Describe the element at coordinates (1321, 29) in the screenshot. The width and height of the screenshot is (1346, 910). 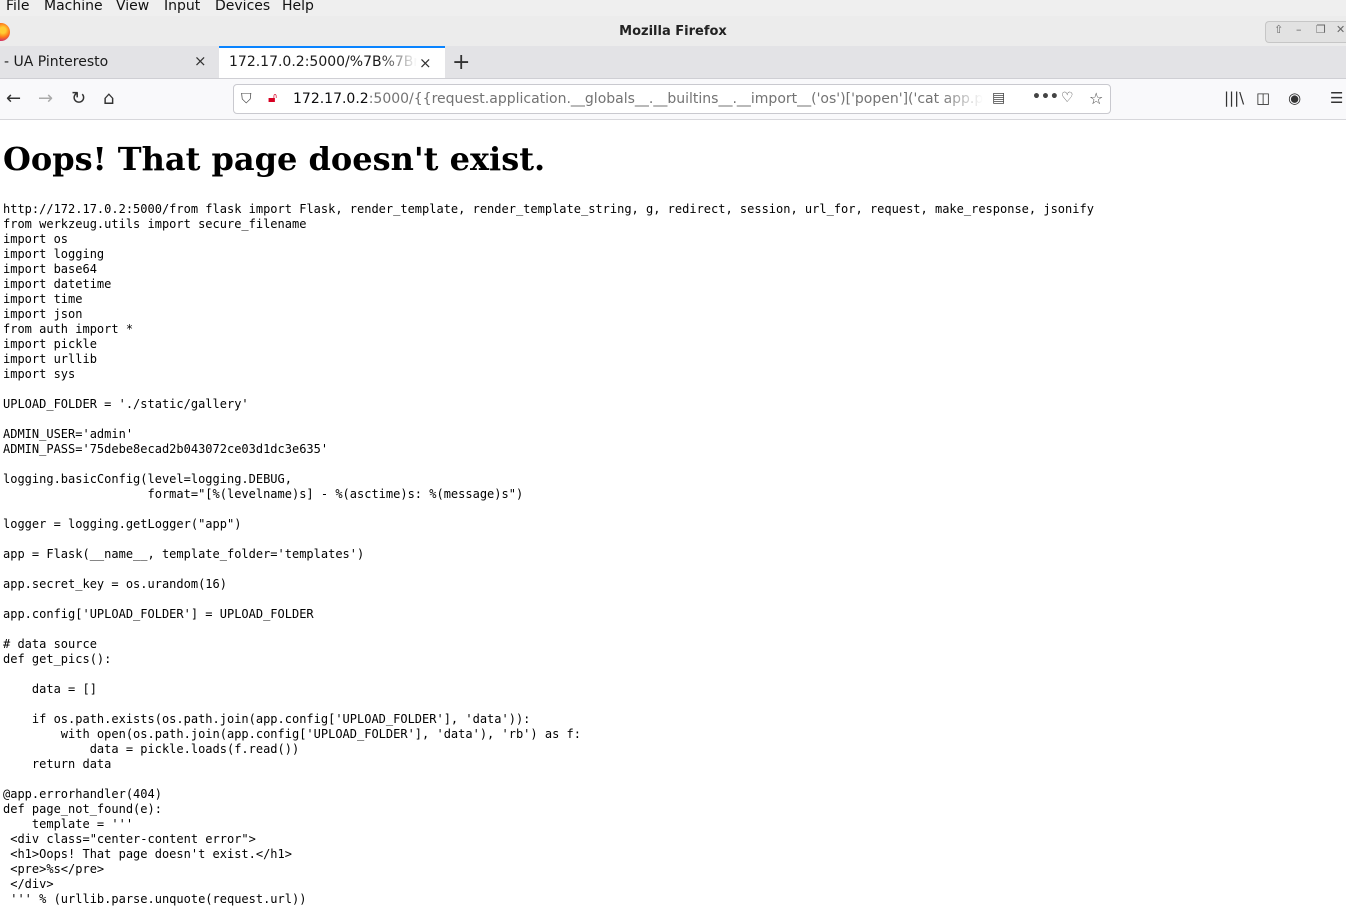
I see `window-restore-icon: ❐` at that location.